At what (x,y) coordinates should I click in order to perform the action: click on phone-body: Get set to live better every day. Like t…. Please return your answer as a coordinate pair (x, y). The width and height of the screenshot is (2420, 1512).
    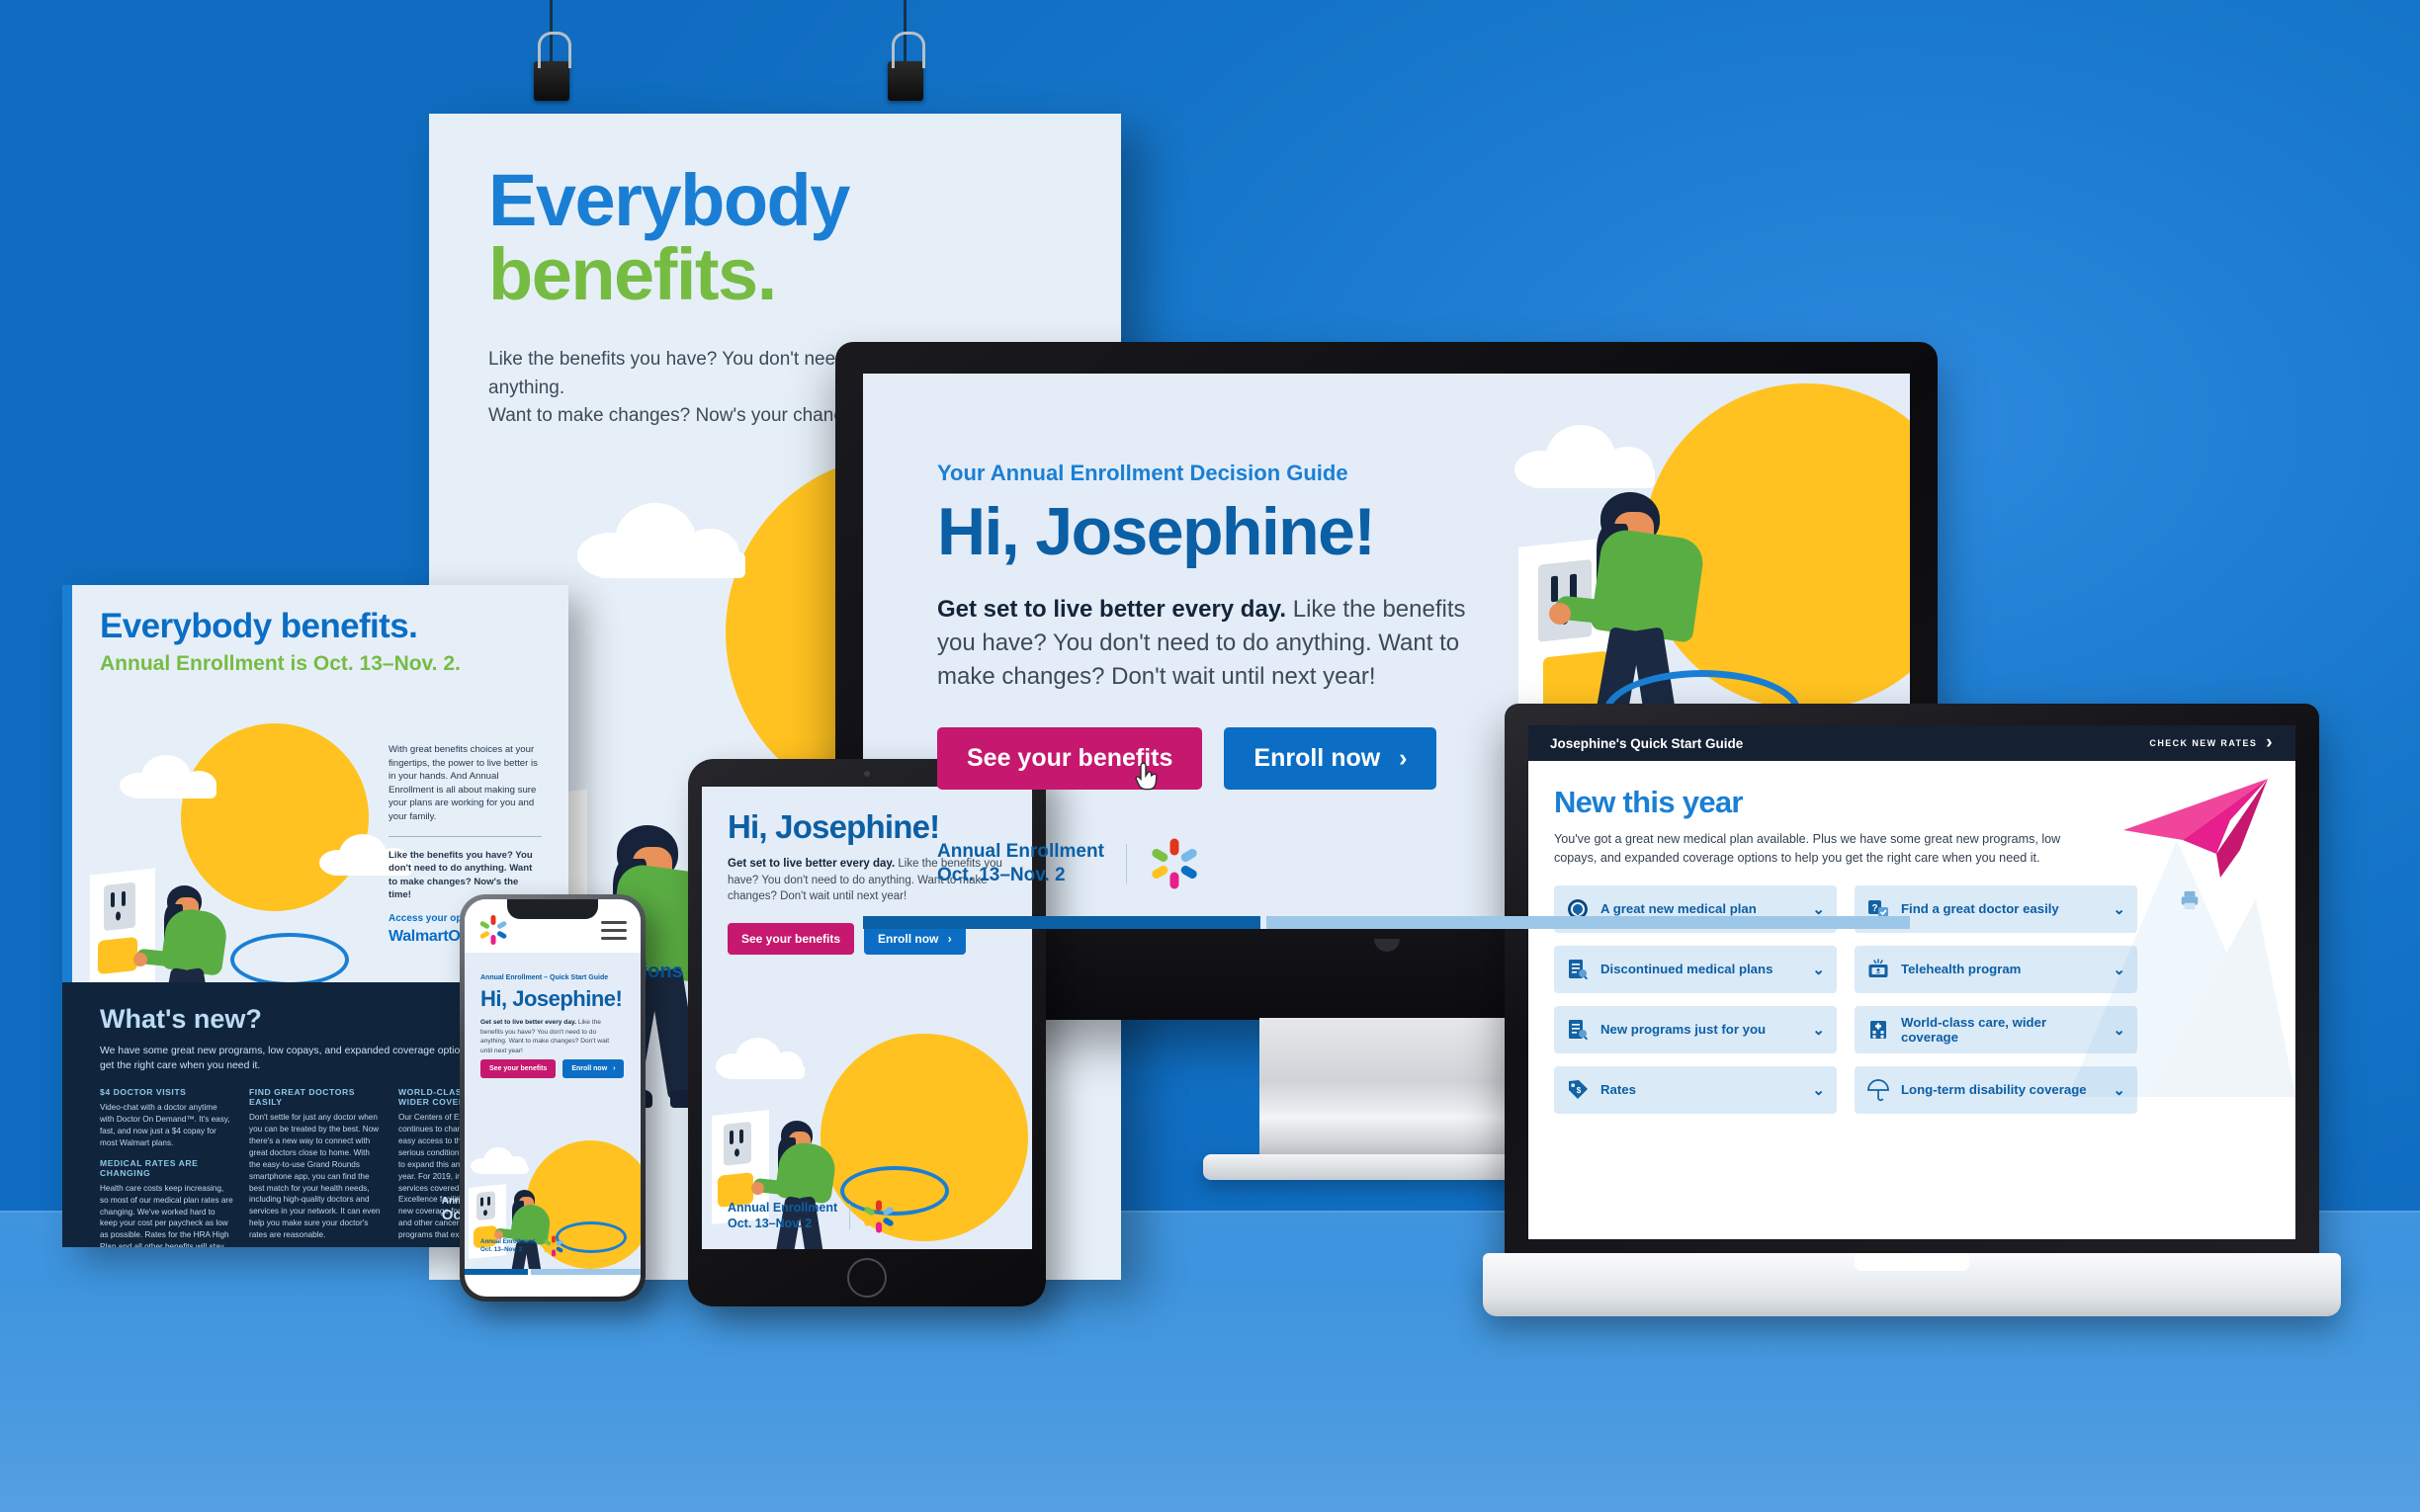
    Looking at the image, I should click on (545, 1036).